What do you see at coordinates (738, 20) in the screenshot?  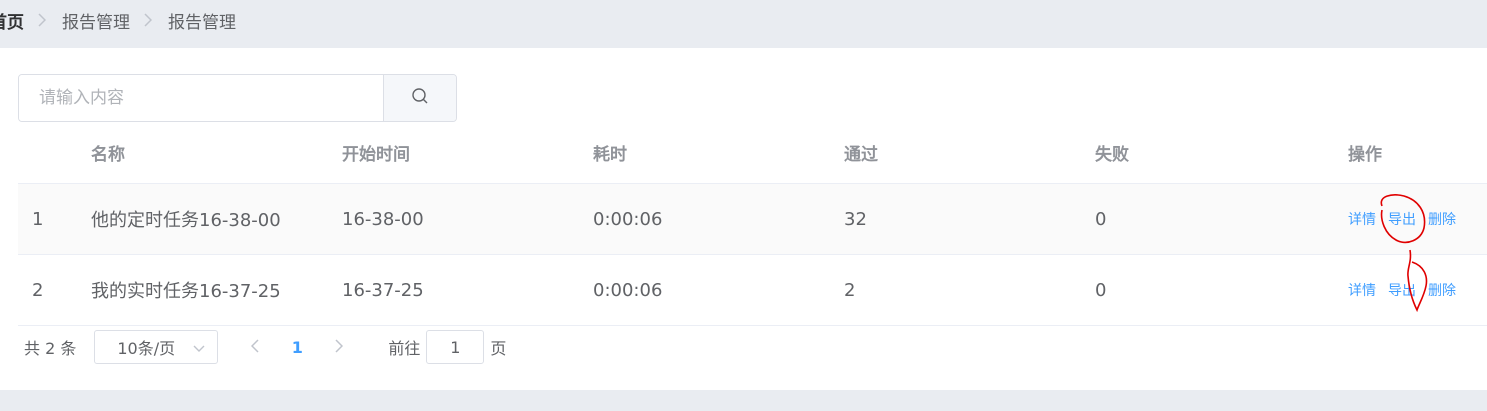 I see `breadcrumb: 首页 报告管理 报告管理` at bounding box center [738, 20].